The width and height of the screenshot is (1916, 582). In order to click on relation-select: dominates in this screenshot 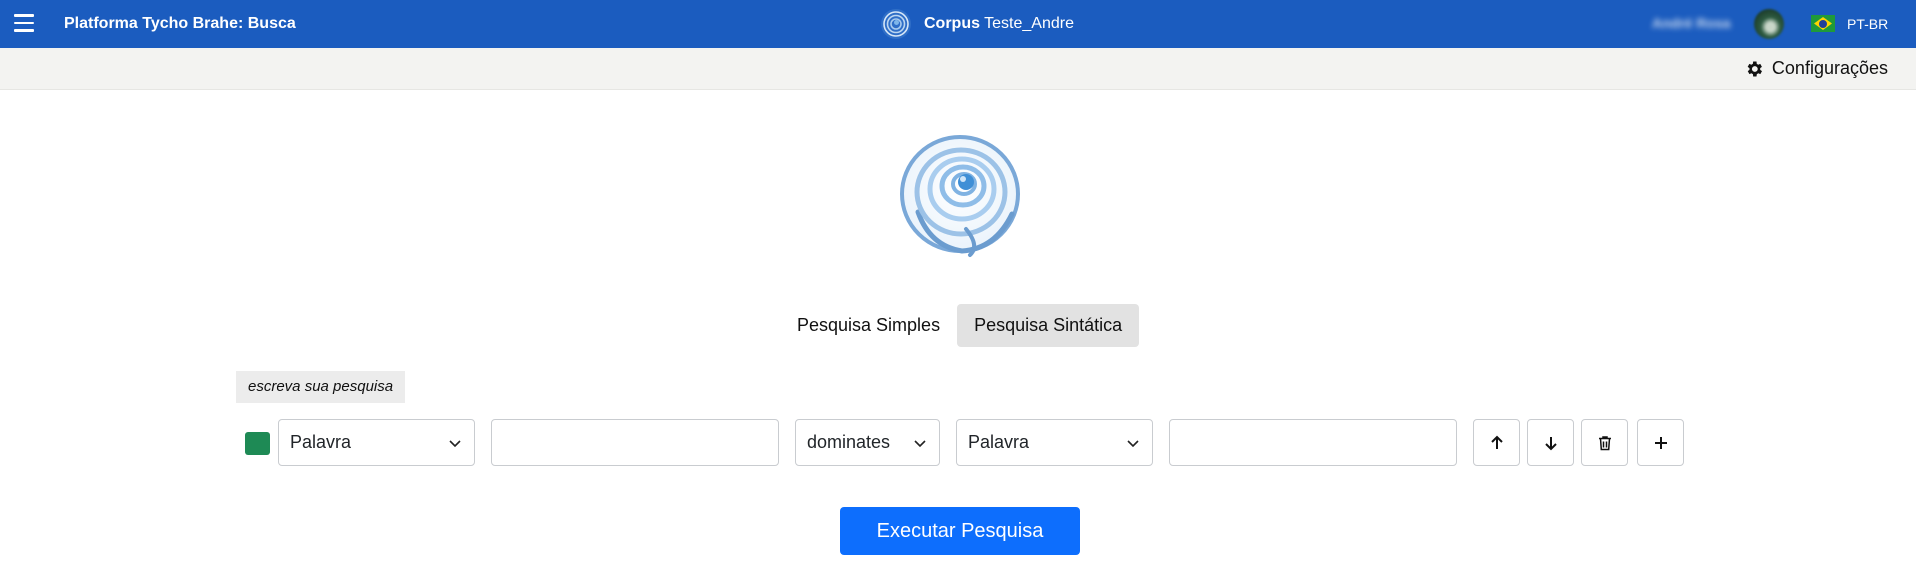, I will do `click(867, 442)`.